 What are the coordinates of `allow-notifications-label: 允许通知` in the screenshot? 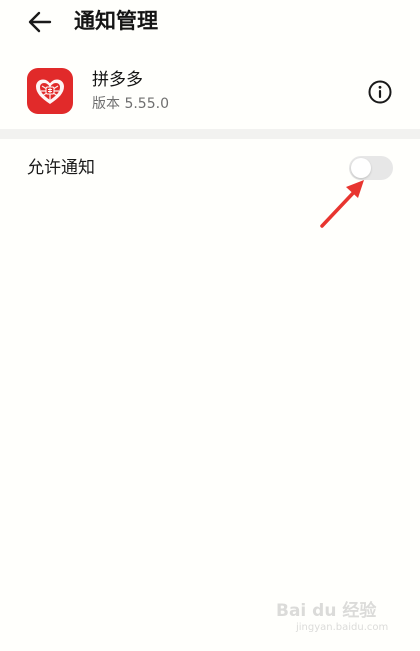 It's located at (61, 168).